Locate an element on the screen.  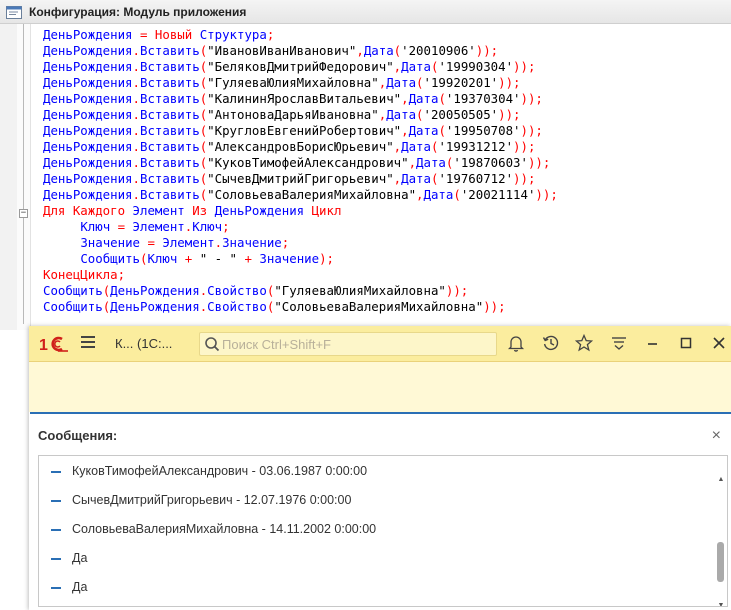
code-token: '19870603' is located at coordinates (490, 162).